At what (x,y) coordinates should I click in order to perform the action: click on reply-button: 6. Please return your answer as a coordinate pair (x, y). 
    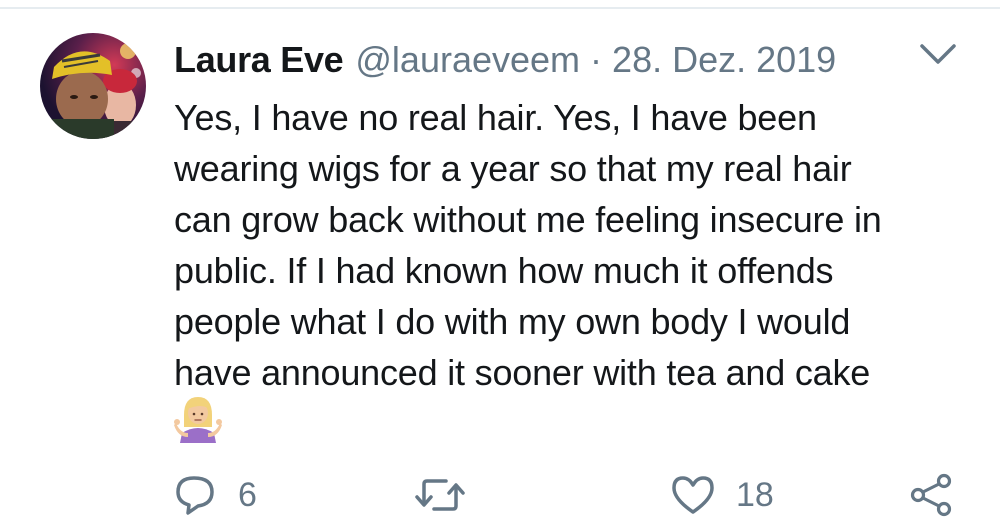
    Looking at the image, I should click on (215, 495).